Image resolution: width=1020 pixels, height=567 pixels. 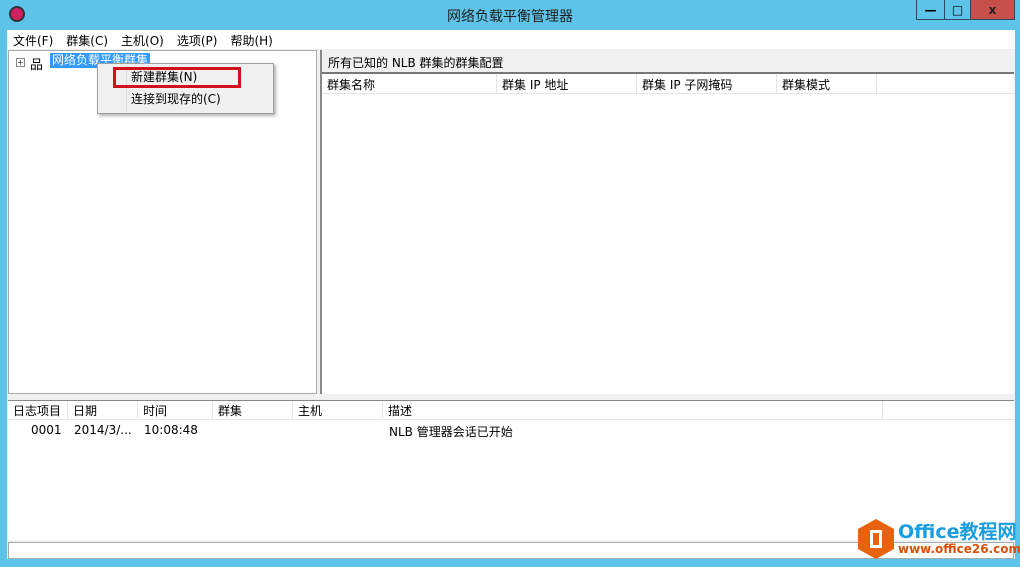 What do you see at coordinates (633, 410) in the screenshot?
I see `column-description: 描述` at bounding box center [633, 410].